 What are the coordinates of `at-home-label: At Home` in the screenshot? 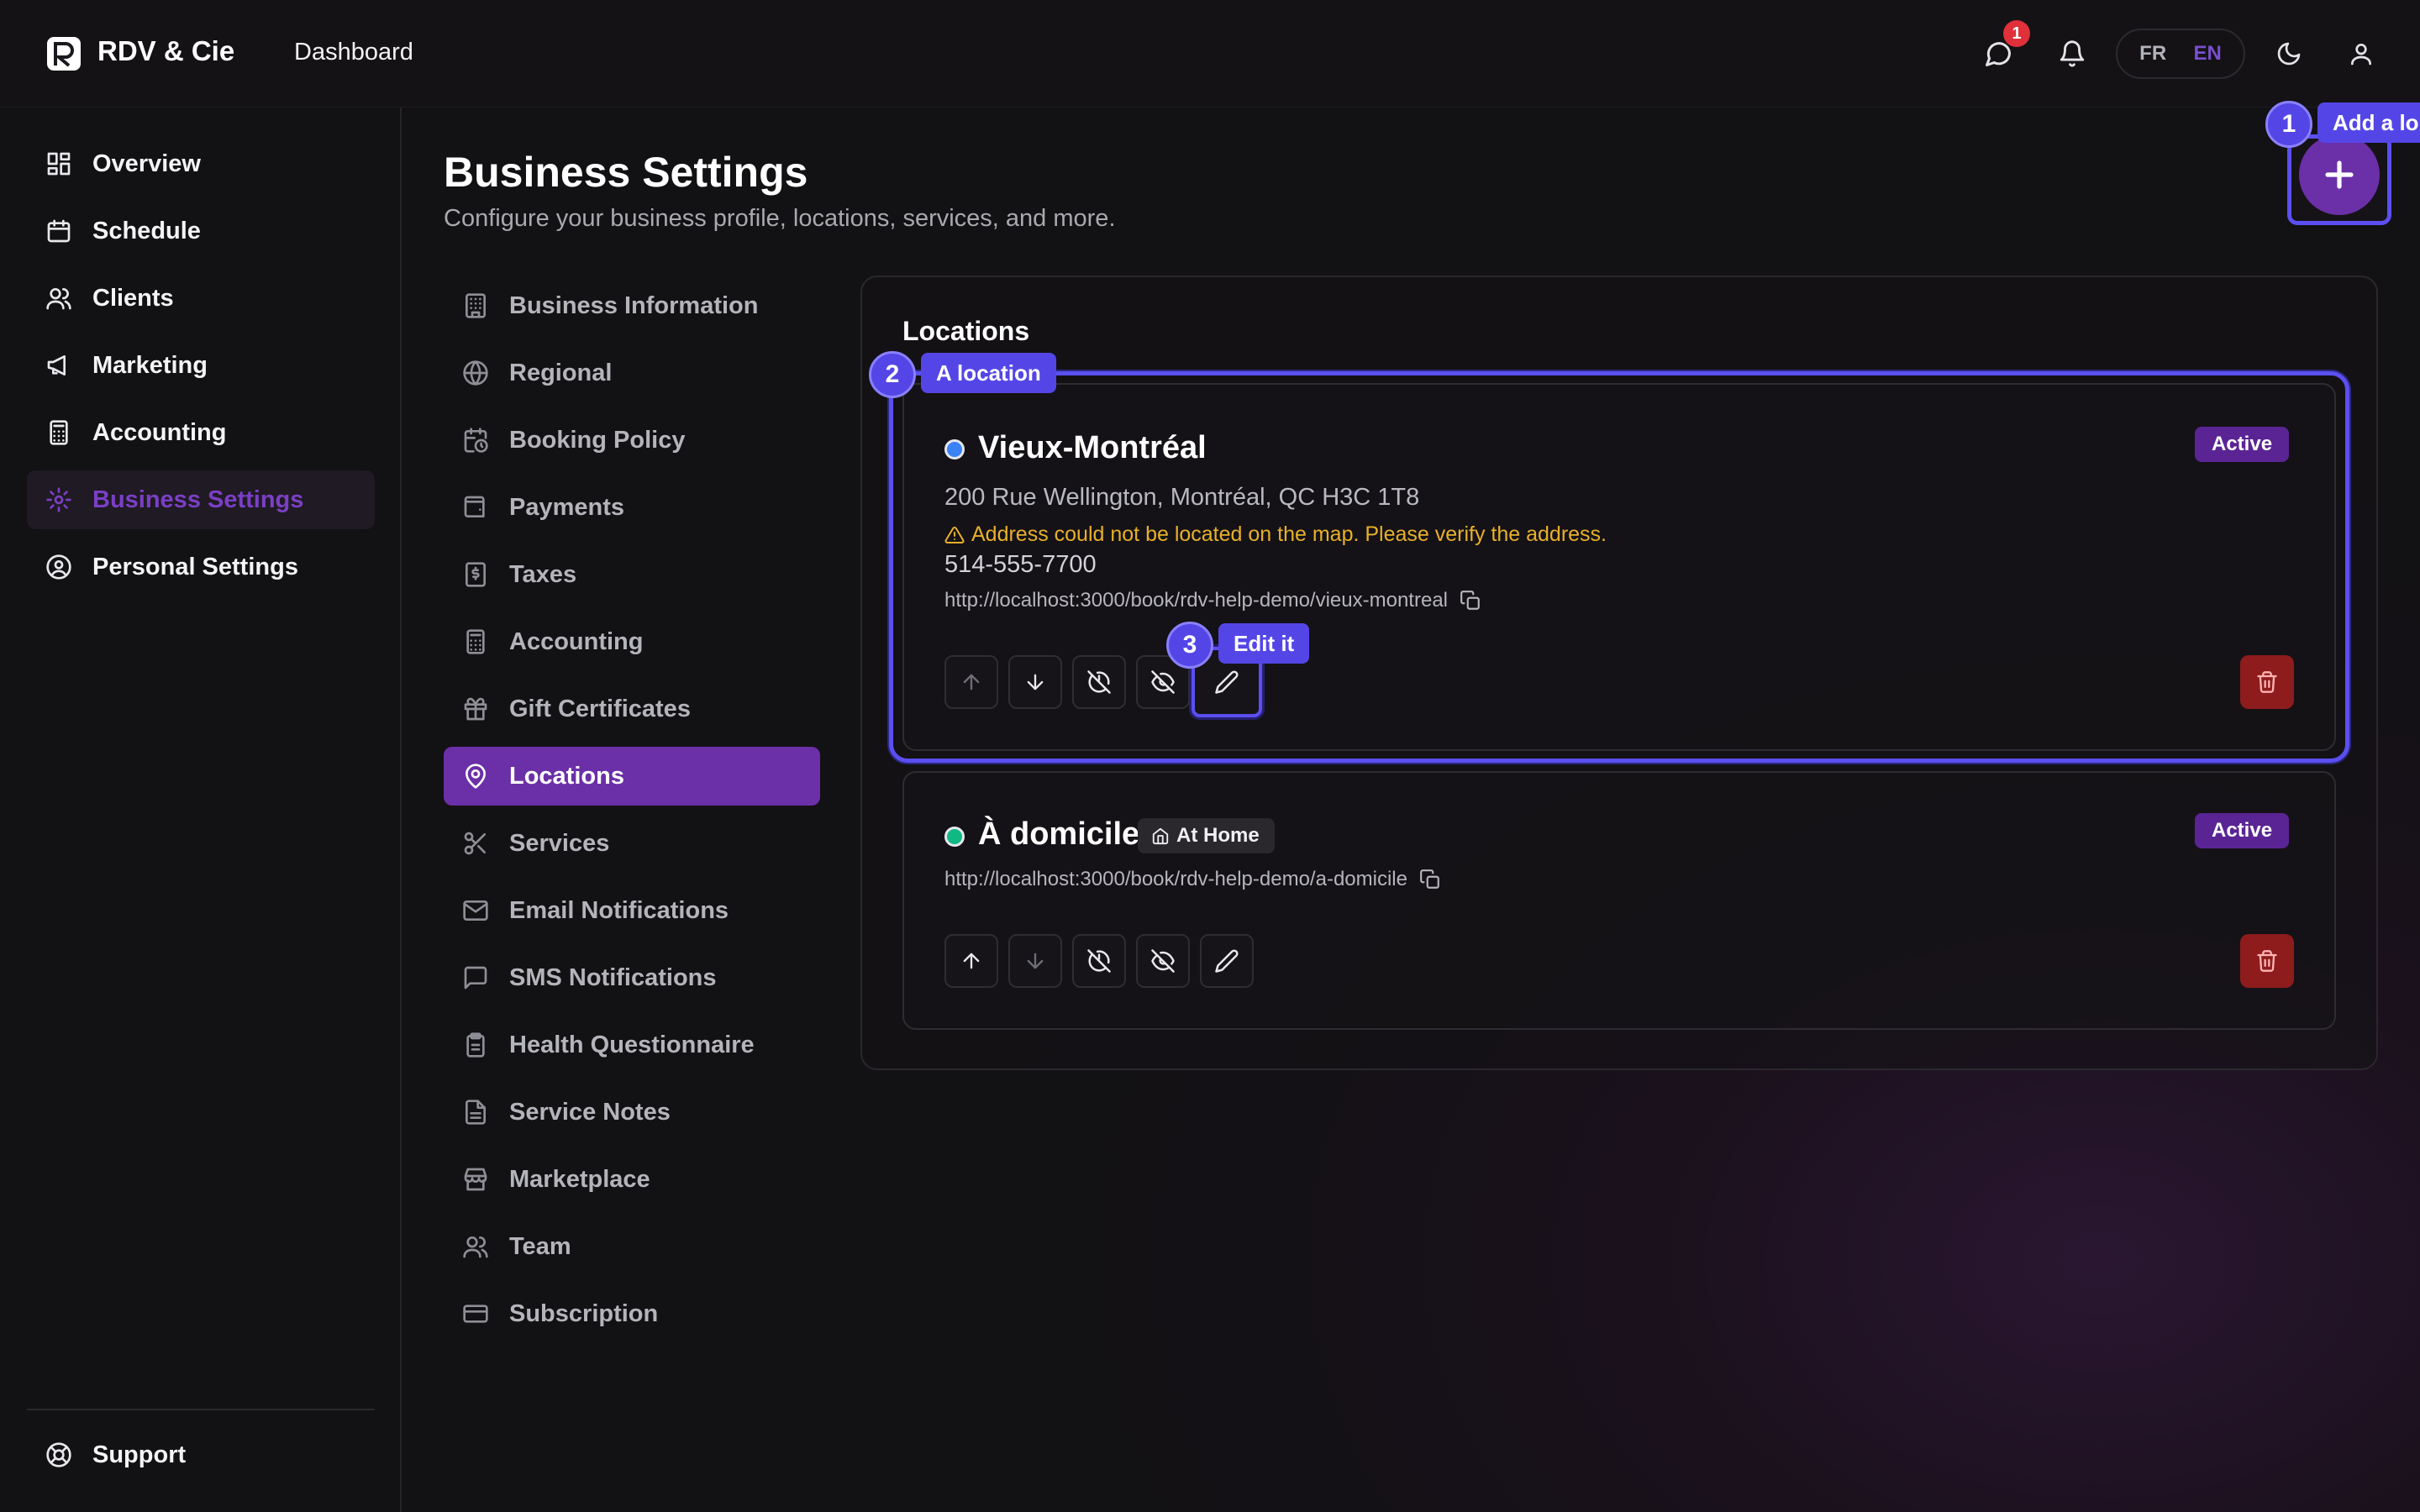 It's located at (1218, 835).